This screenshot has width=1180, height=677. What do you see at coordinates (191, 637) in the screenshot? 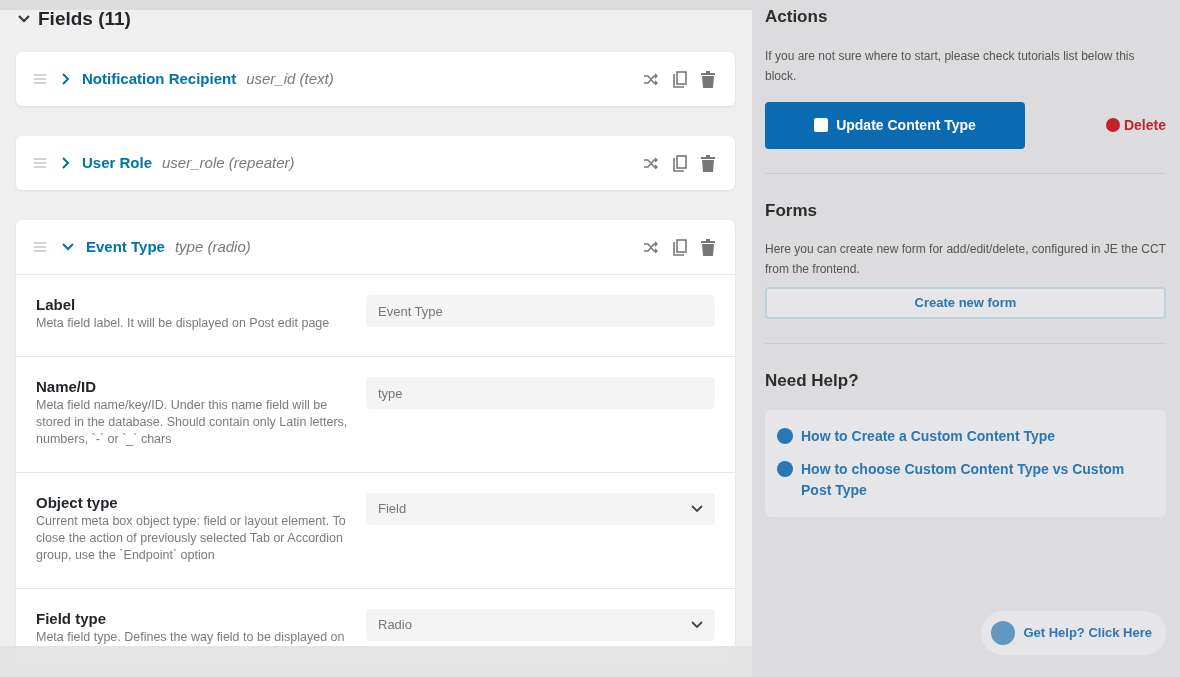
I see `setting-description: Meta field type. Defines the way field to be displayed on` at bounding box center [191, 637].